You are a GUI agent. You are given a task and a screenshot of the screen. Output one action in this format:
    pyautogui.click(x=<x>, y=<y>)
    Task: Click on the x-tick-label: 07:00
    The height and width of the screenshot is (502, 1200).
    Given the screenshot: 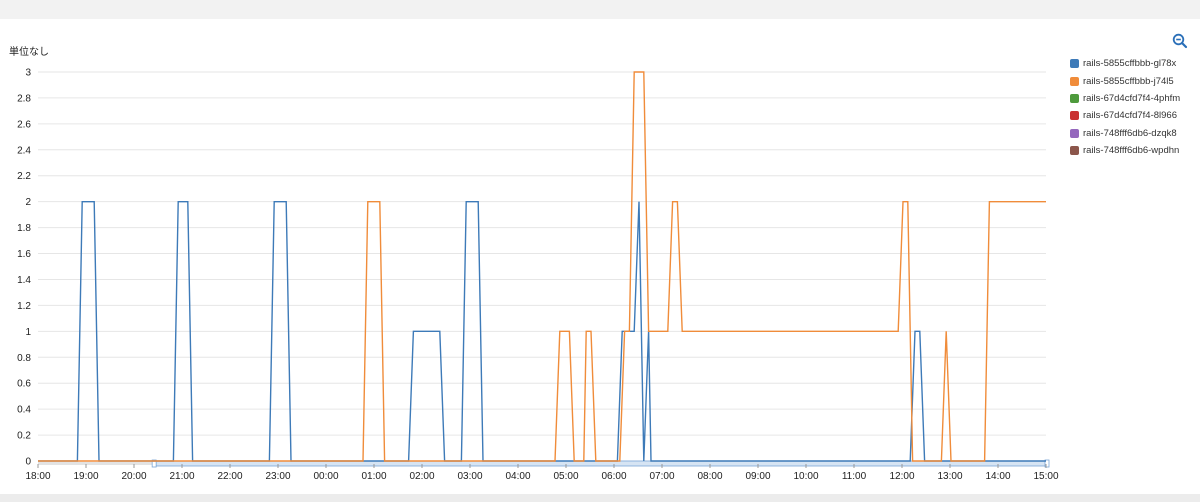 What is the action you would take?
    pyautogui.click(x=661, y=476)
    